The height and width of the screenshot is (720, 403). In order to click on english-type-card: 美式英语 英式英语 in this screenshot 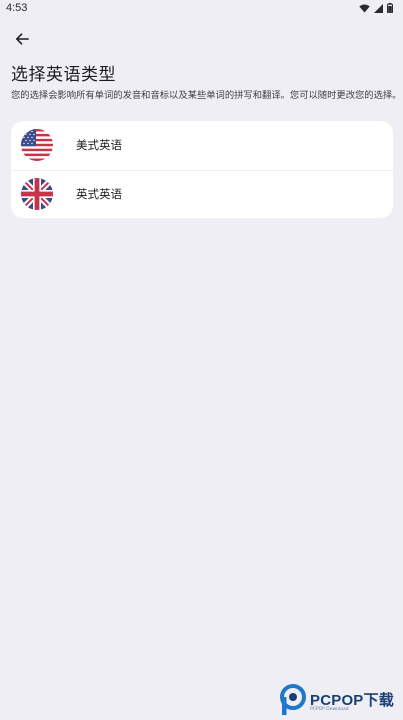, I will do `click(202, 169)`.